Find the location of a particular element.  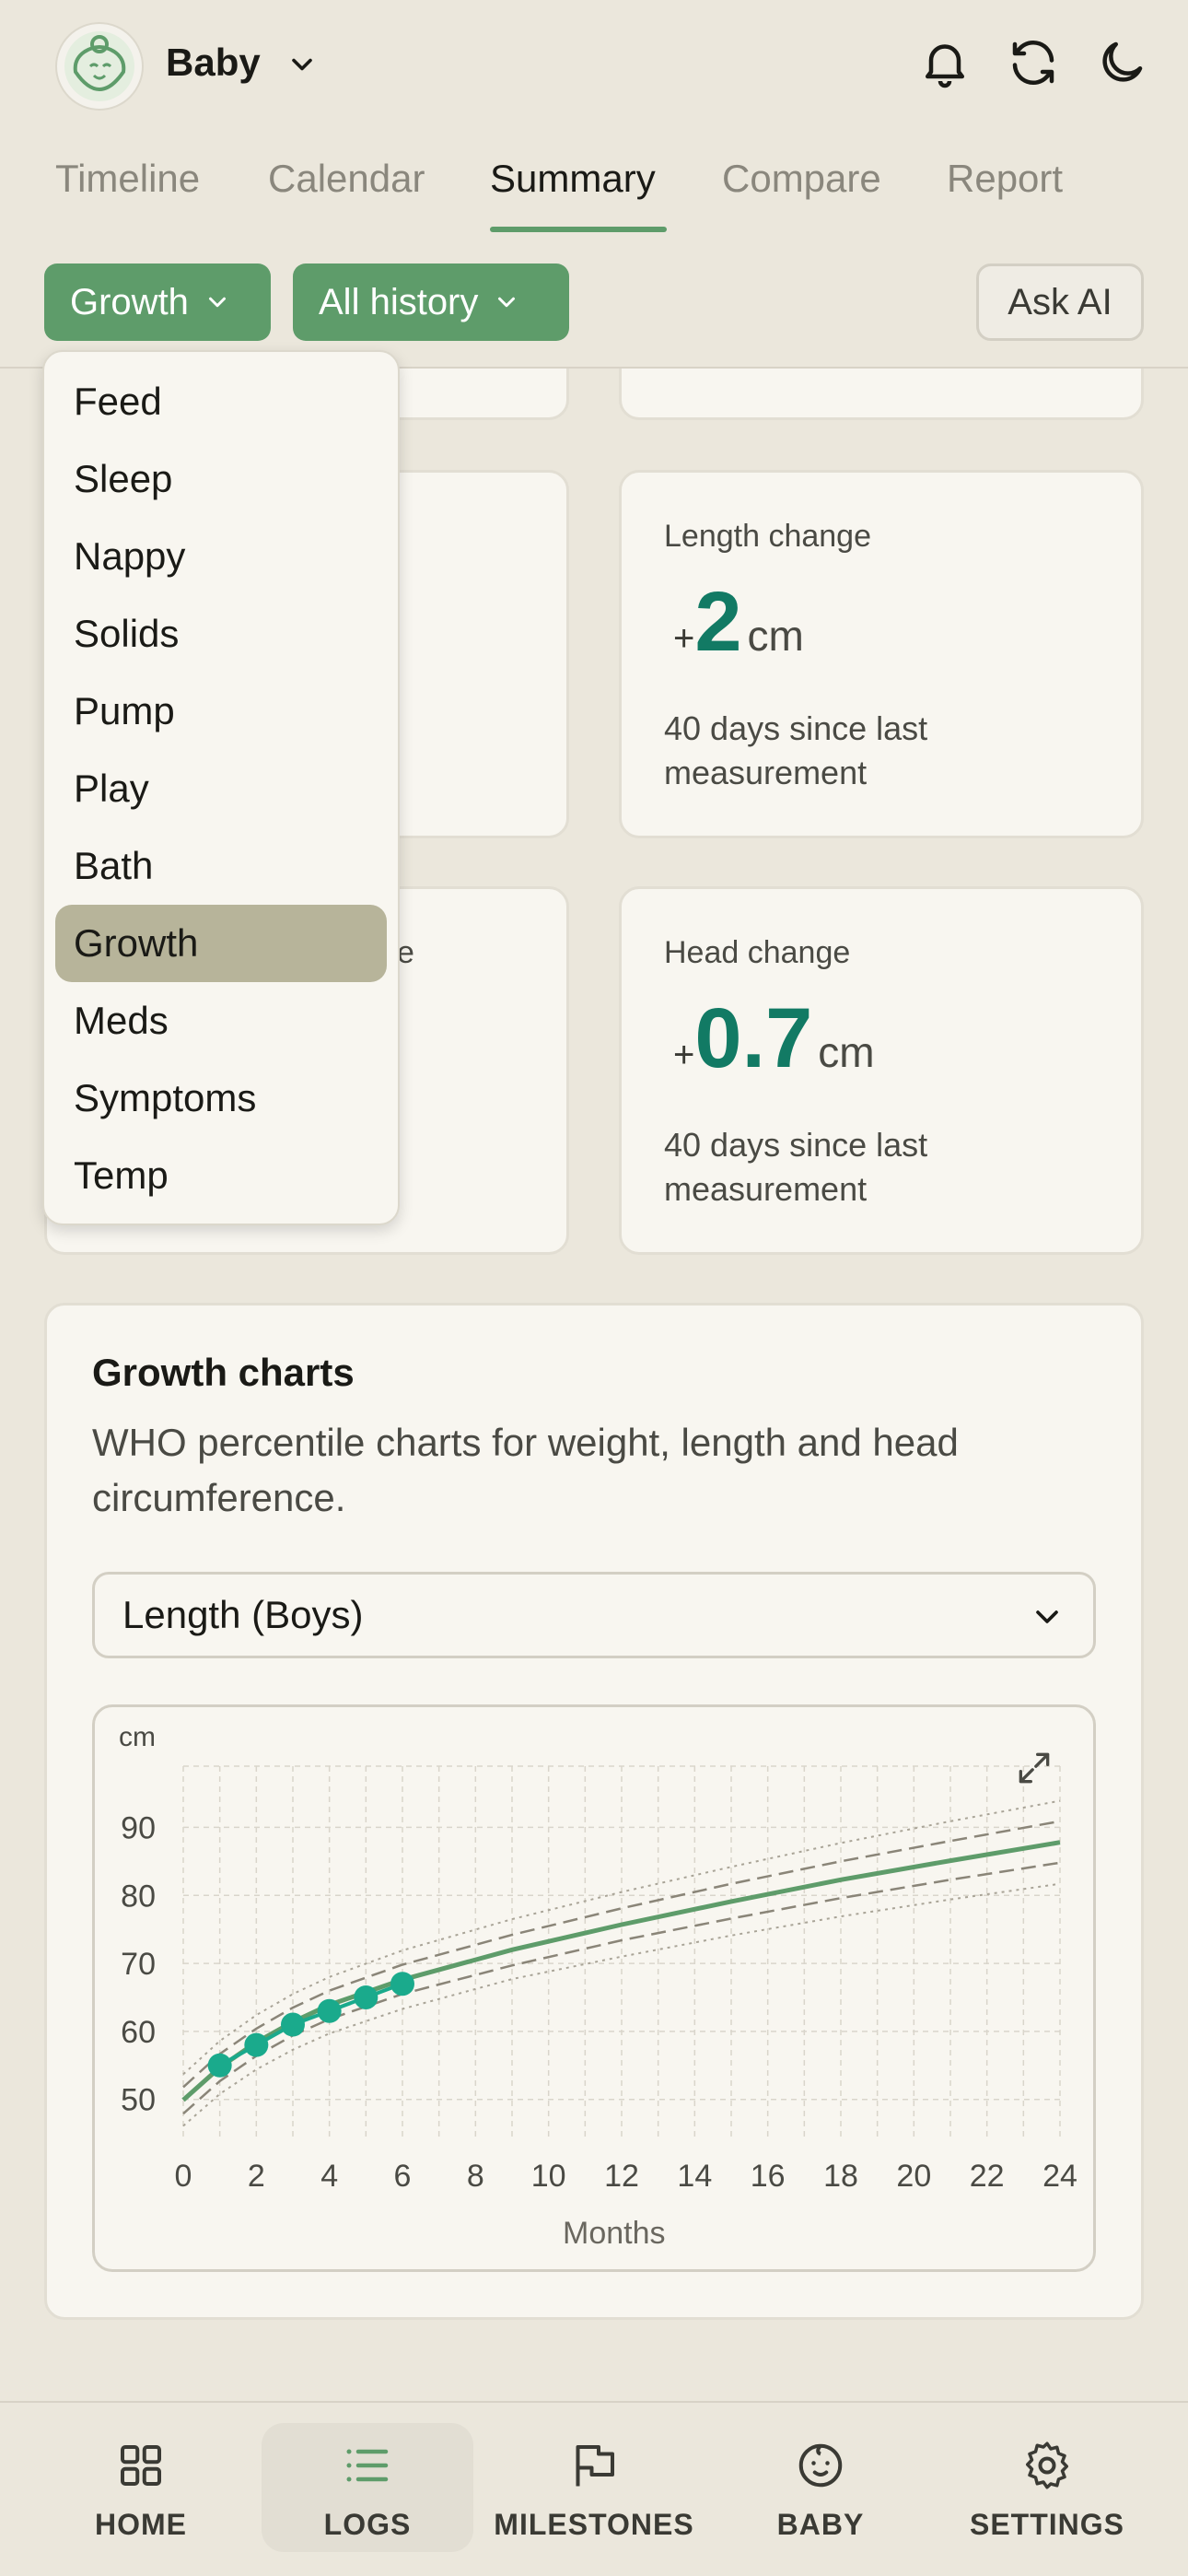

baby-face-icon is located at coordinates (821, 2465).